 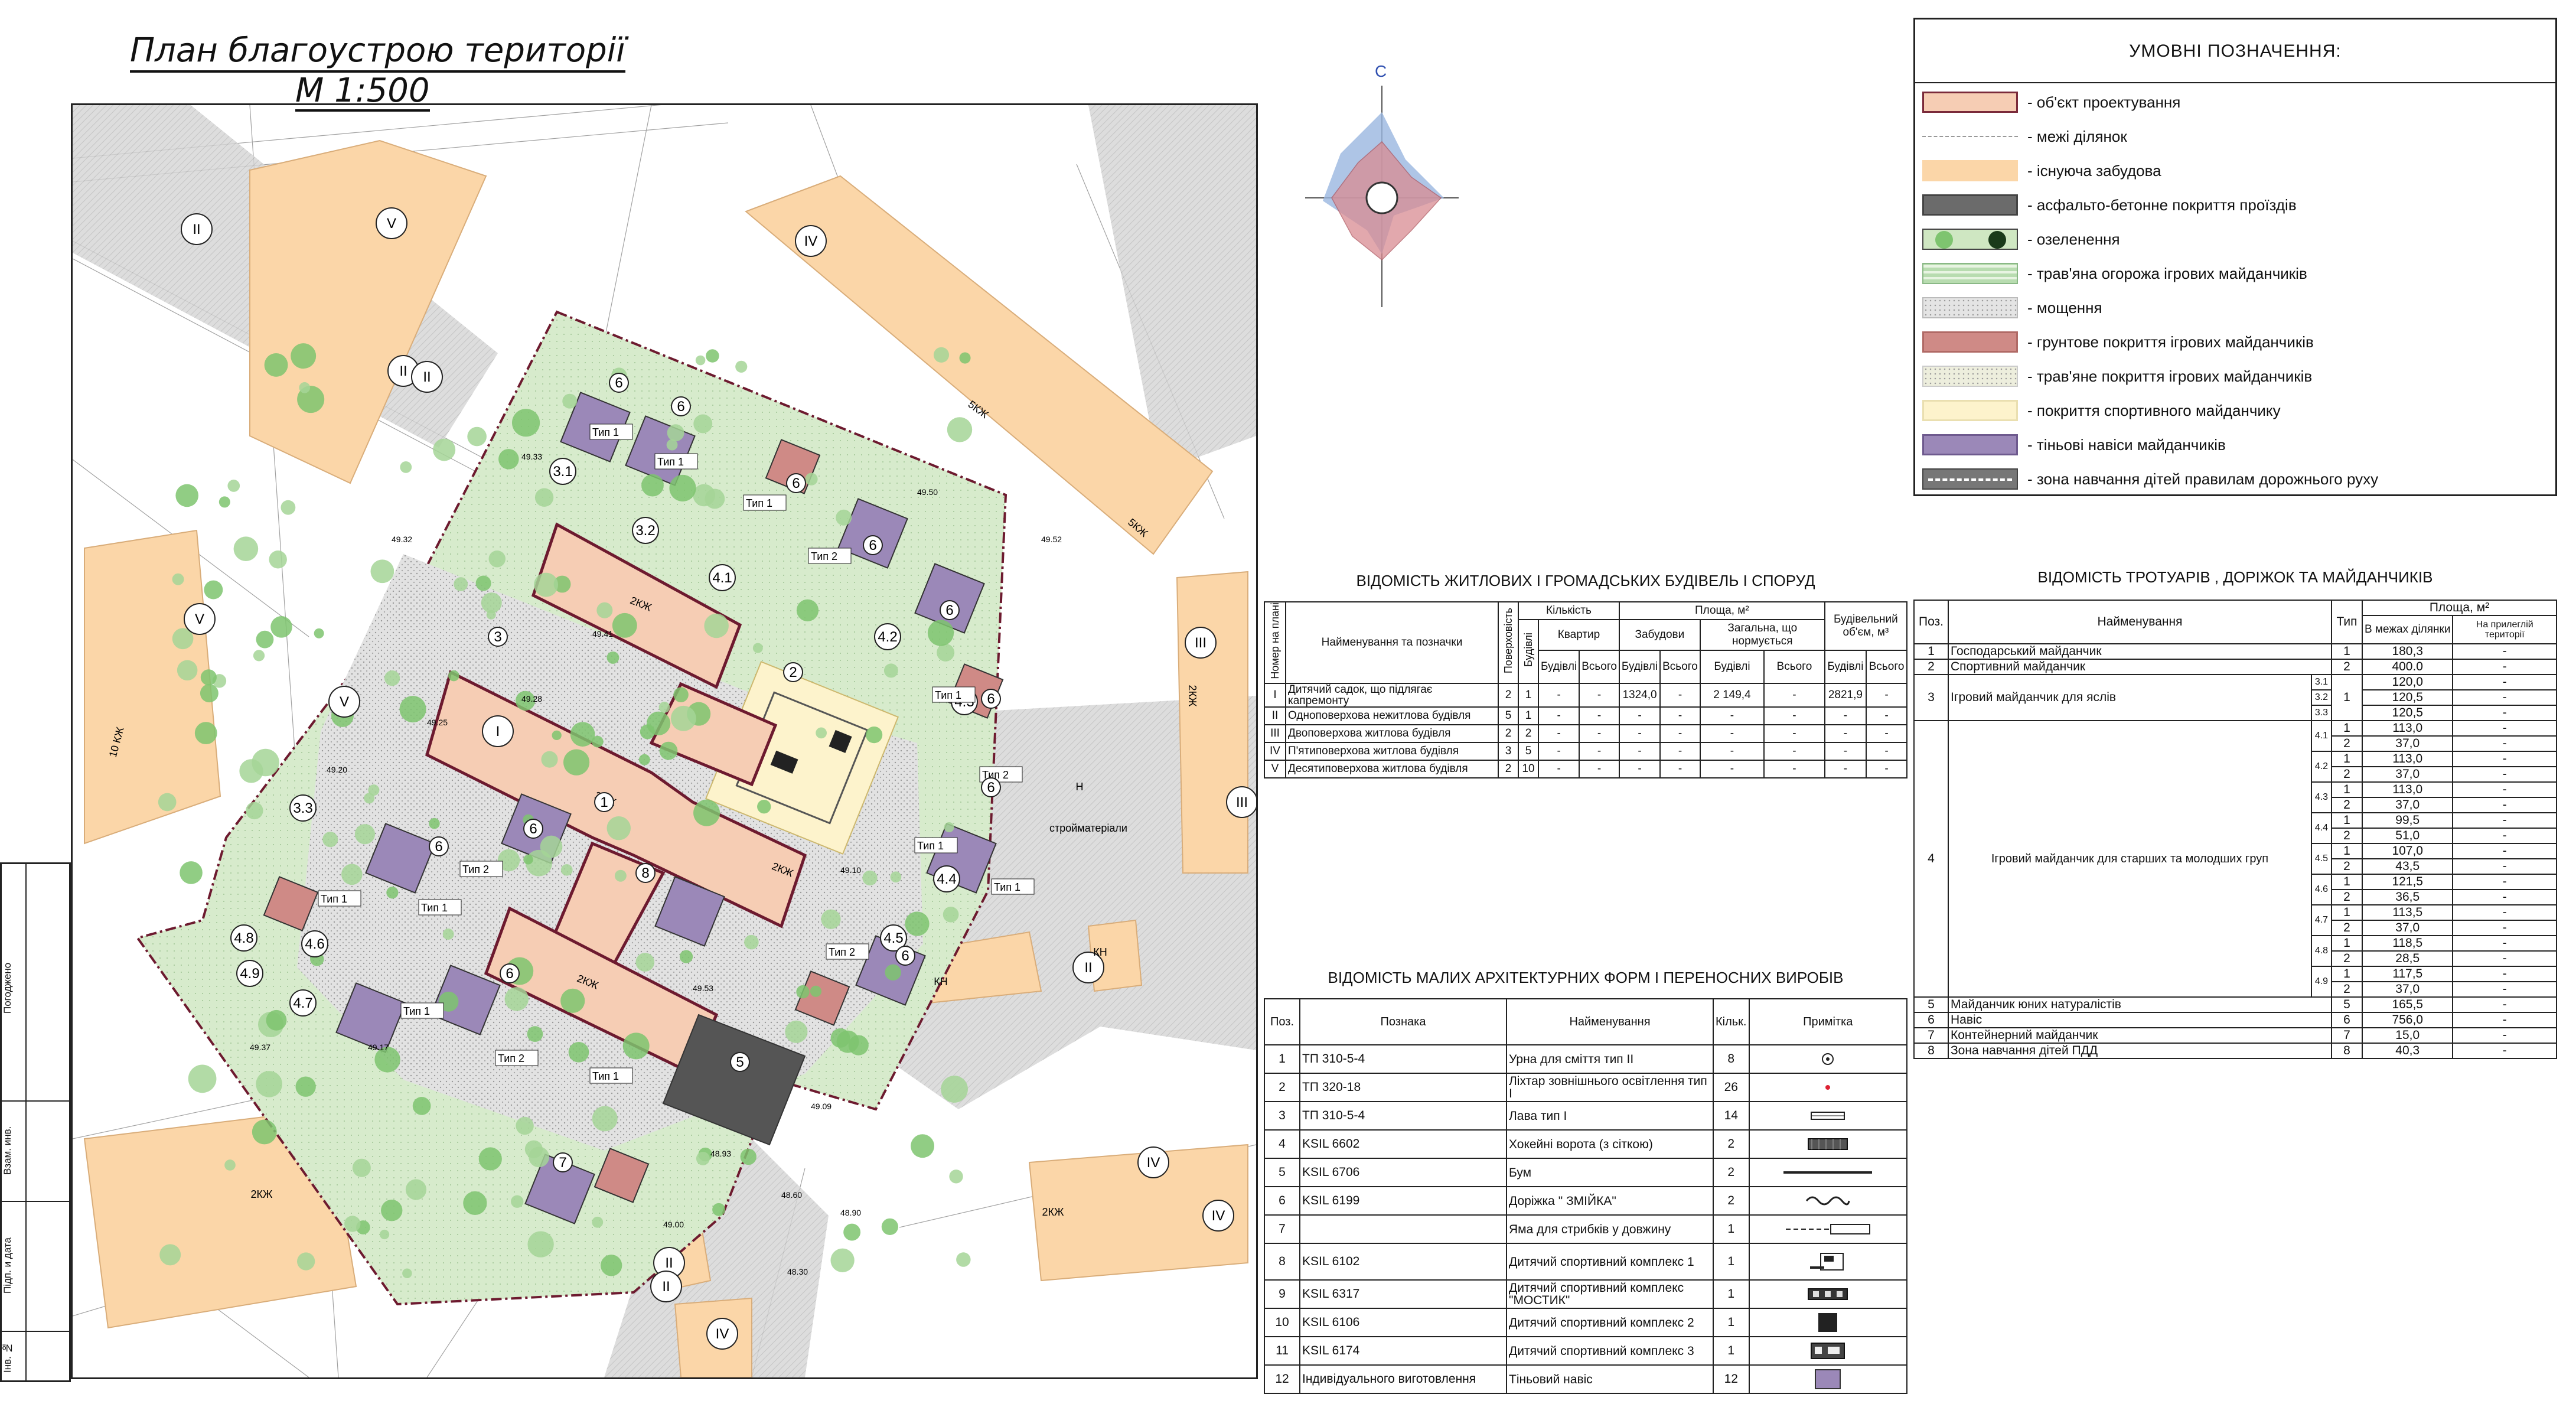 I want to click on table-cell: 2, so click(x=2346, y=928).